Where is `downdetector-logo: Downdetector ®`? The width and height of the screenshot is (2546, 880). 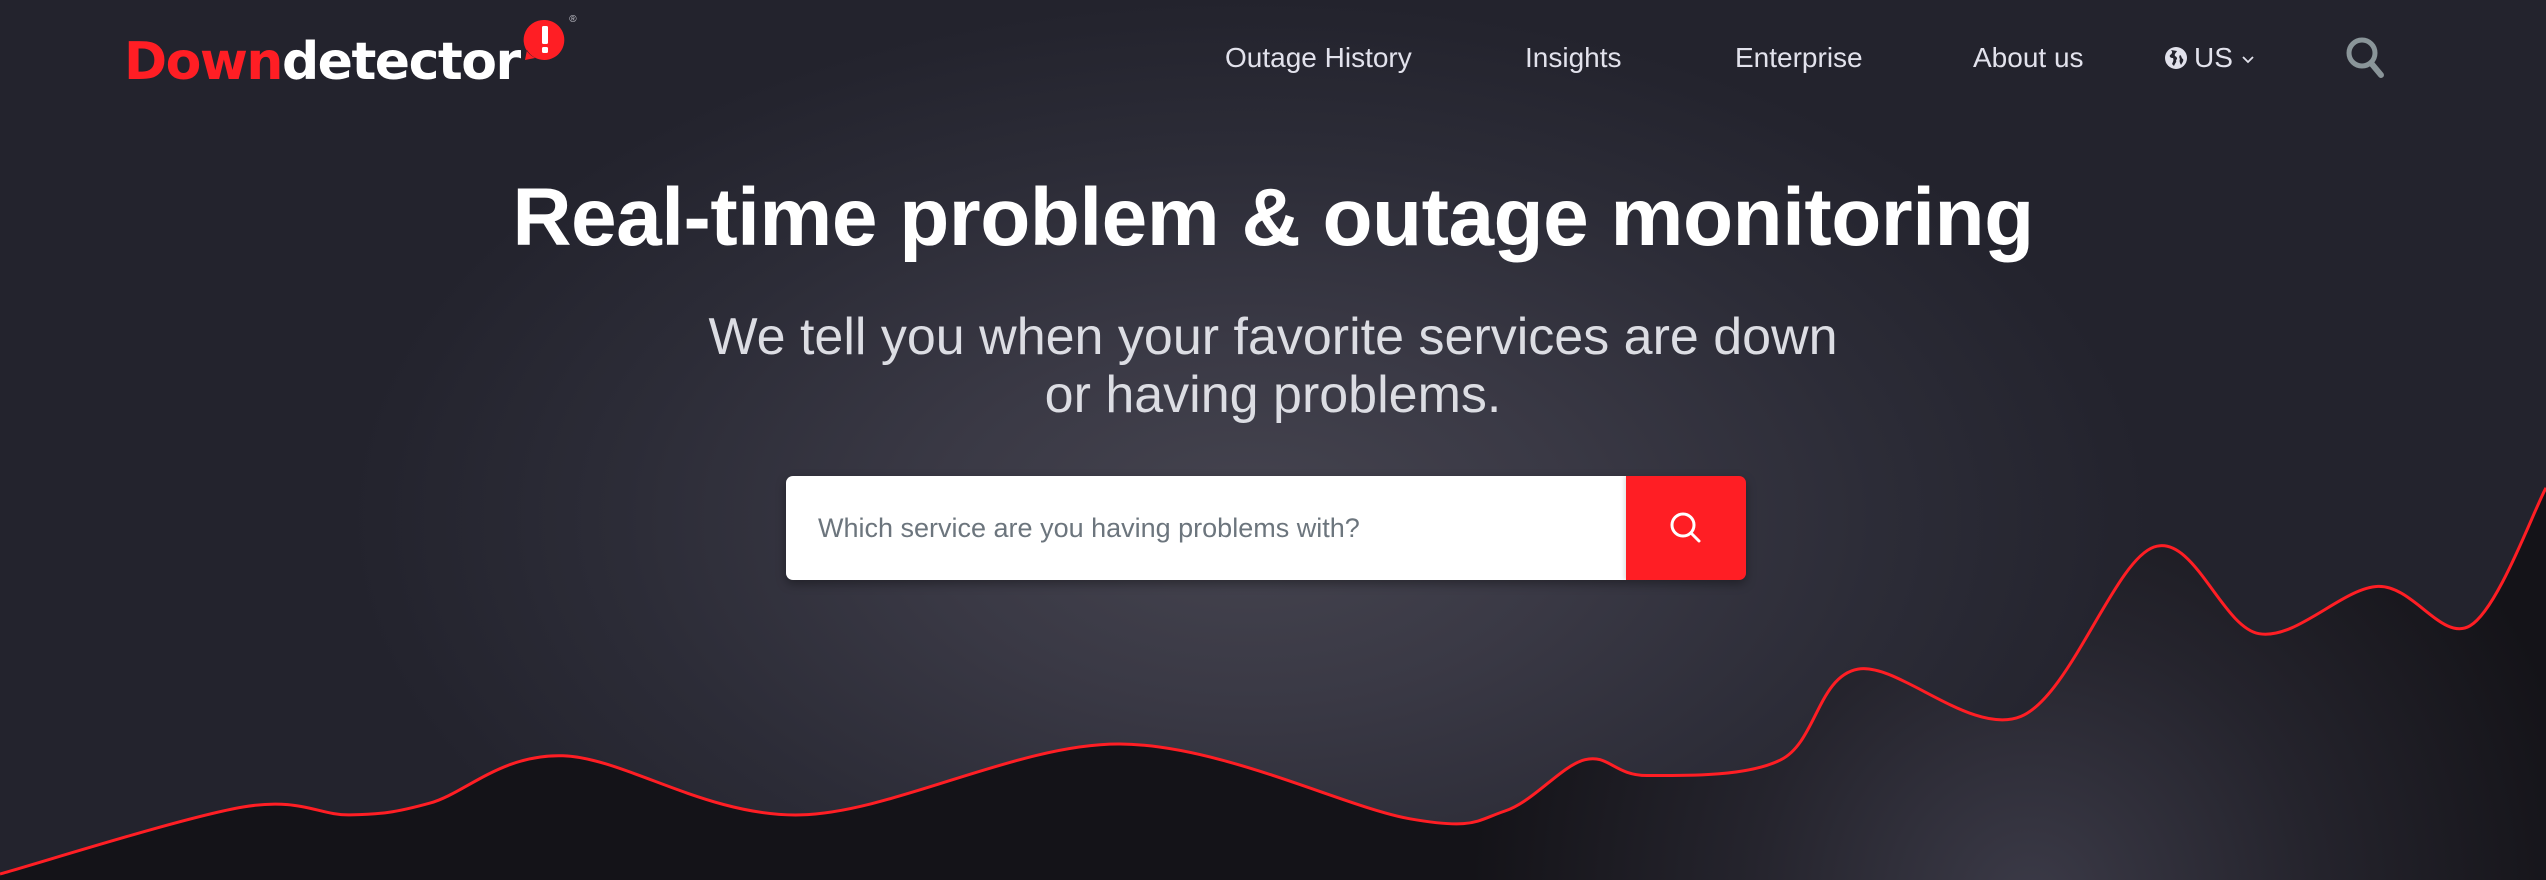
downdetector-logo: Downdetector ® is located at coordinates (350, 53).